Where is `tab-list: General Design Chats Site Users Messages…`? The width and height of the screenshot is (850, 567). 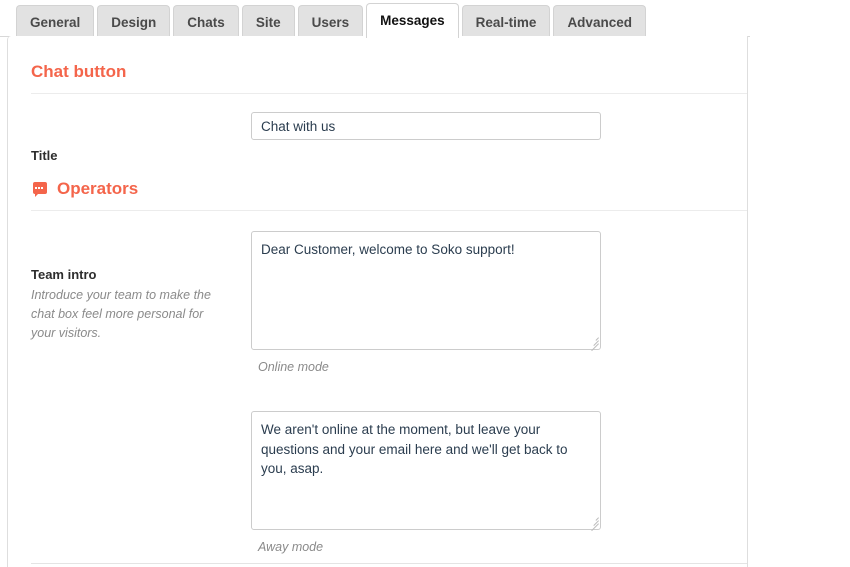
tab-list: General Design Chats Site Users Messages… is located at coordinates (331, 20).